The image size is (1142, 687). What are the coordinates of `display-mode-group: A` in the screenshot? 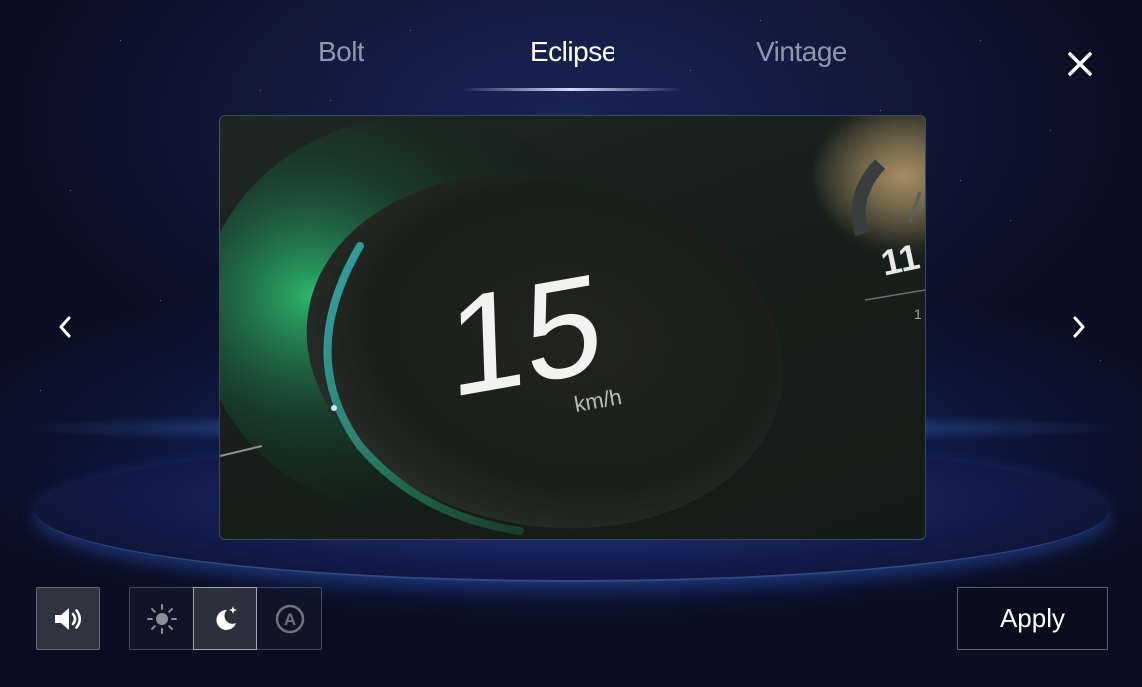 It's located at (225, 618).